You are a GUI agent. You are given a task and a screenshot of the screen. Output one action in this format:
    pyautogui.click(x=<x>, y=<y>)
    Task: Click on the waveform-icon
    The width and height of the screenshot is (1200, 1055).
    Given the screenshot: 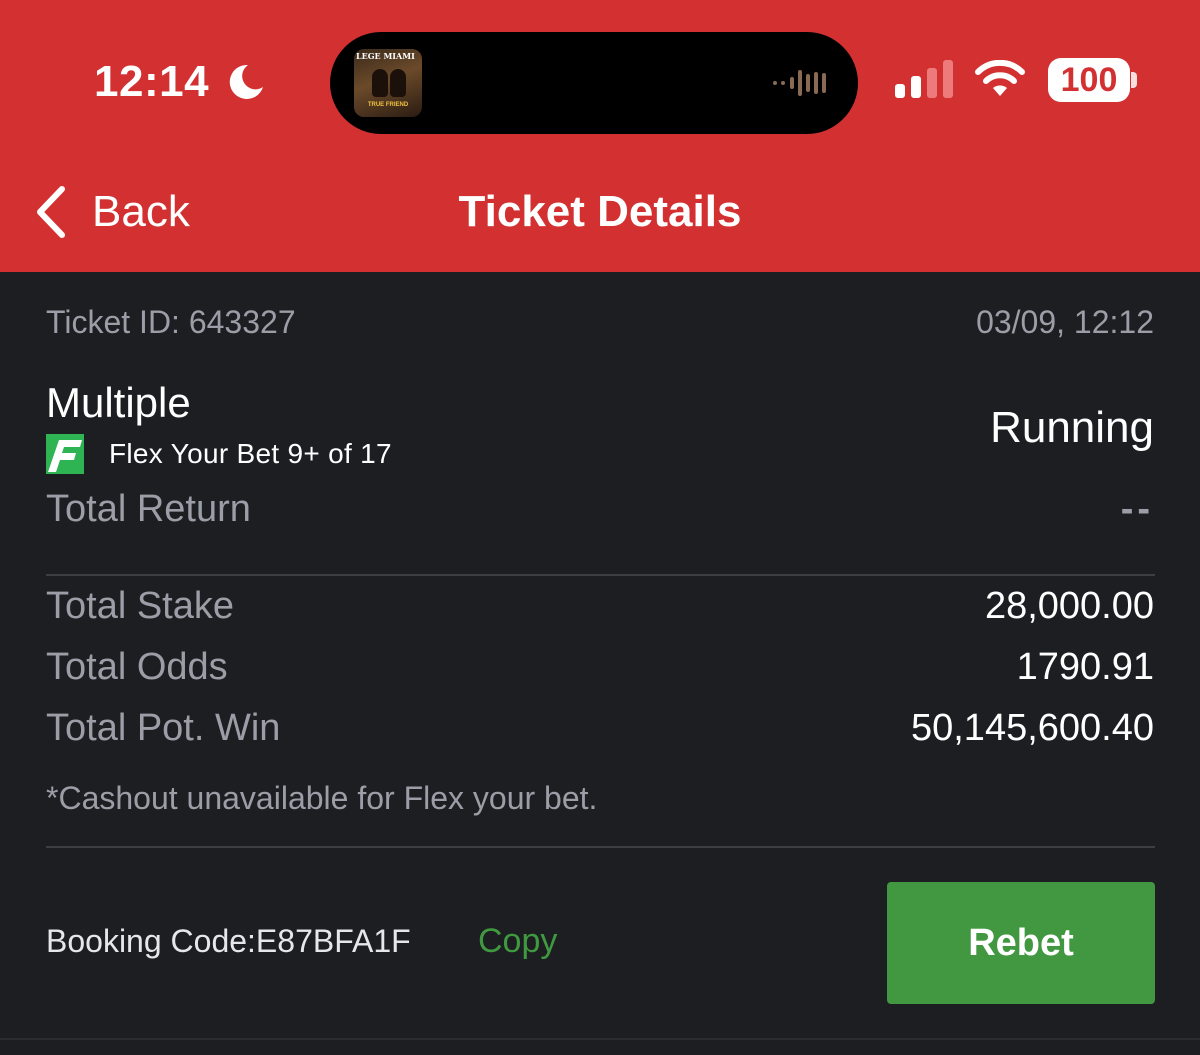 What is the action you would take?
    pyautogui.click(x=799, y=83)
    